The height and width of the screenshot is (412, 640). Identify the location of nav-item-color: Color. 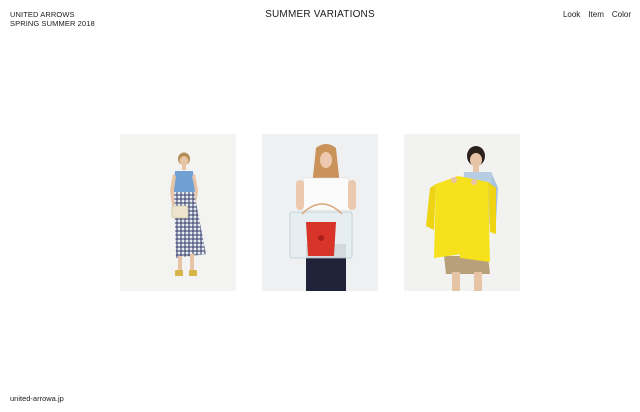
(621, 14).